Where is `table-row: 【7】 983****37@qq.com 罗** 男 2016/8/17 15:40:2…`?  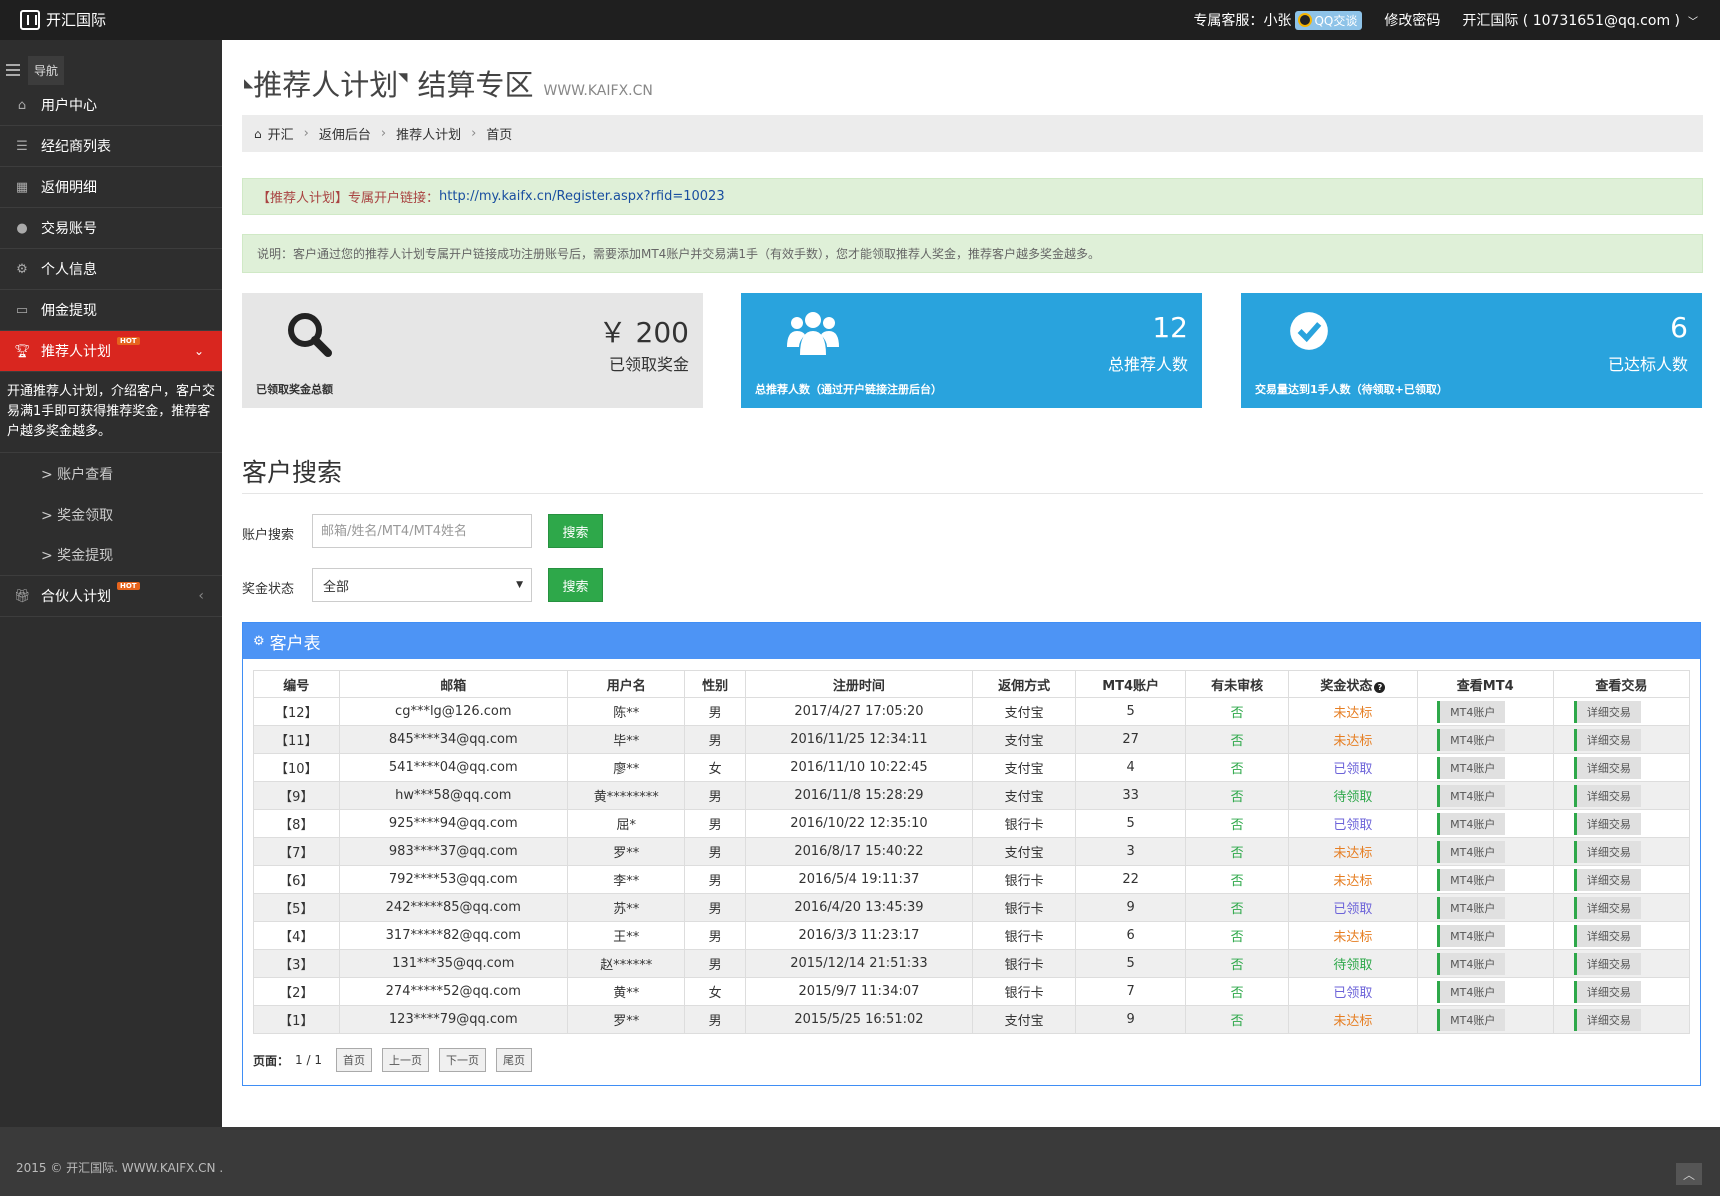
table-row: 【7】 983****37@qq.com 罗** 男 2016/8/17 15:40:2… is located at coordinates (972, 851).